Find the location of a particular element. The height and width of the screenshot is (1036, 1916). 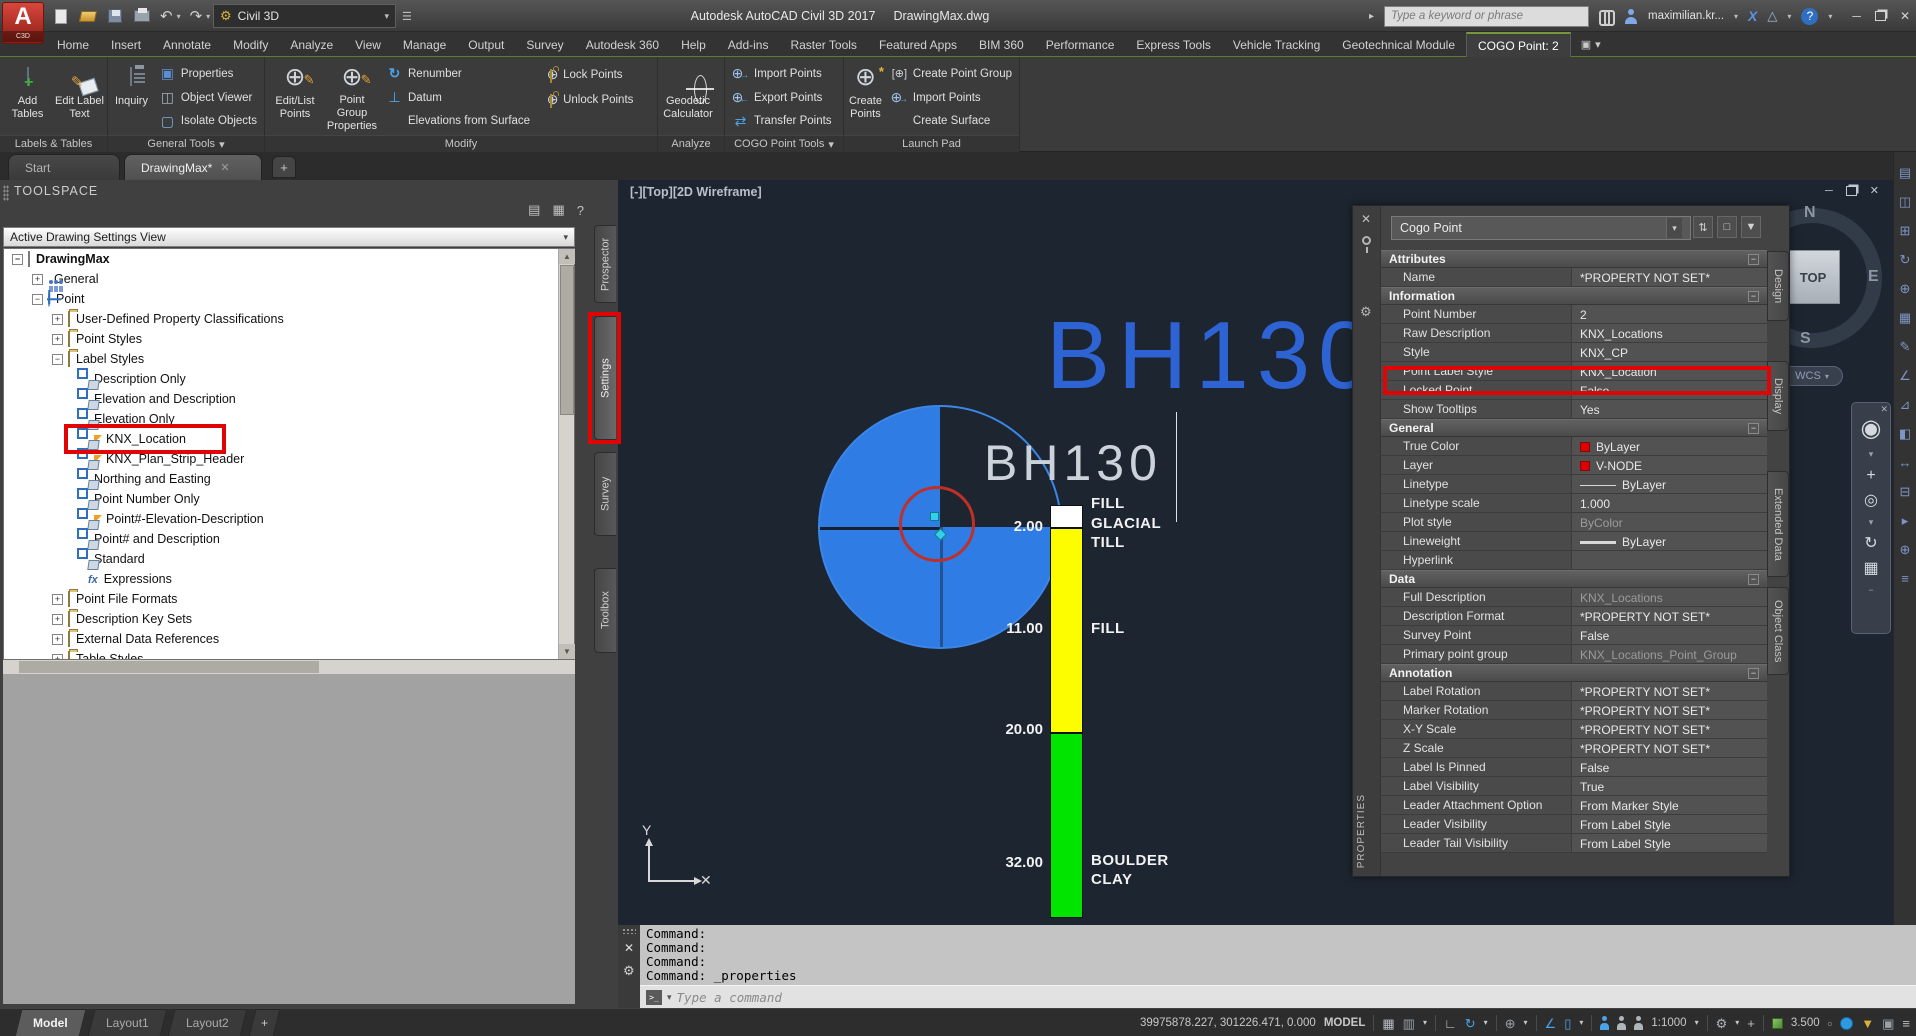

property-row-point-label-style: Point Label Style KNX_Location is located at coordinates (1574, 371).